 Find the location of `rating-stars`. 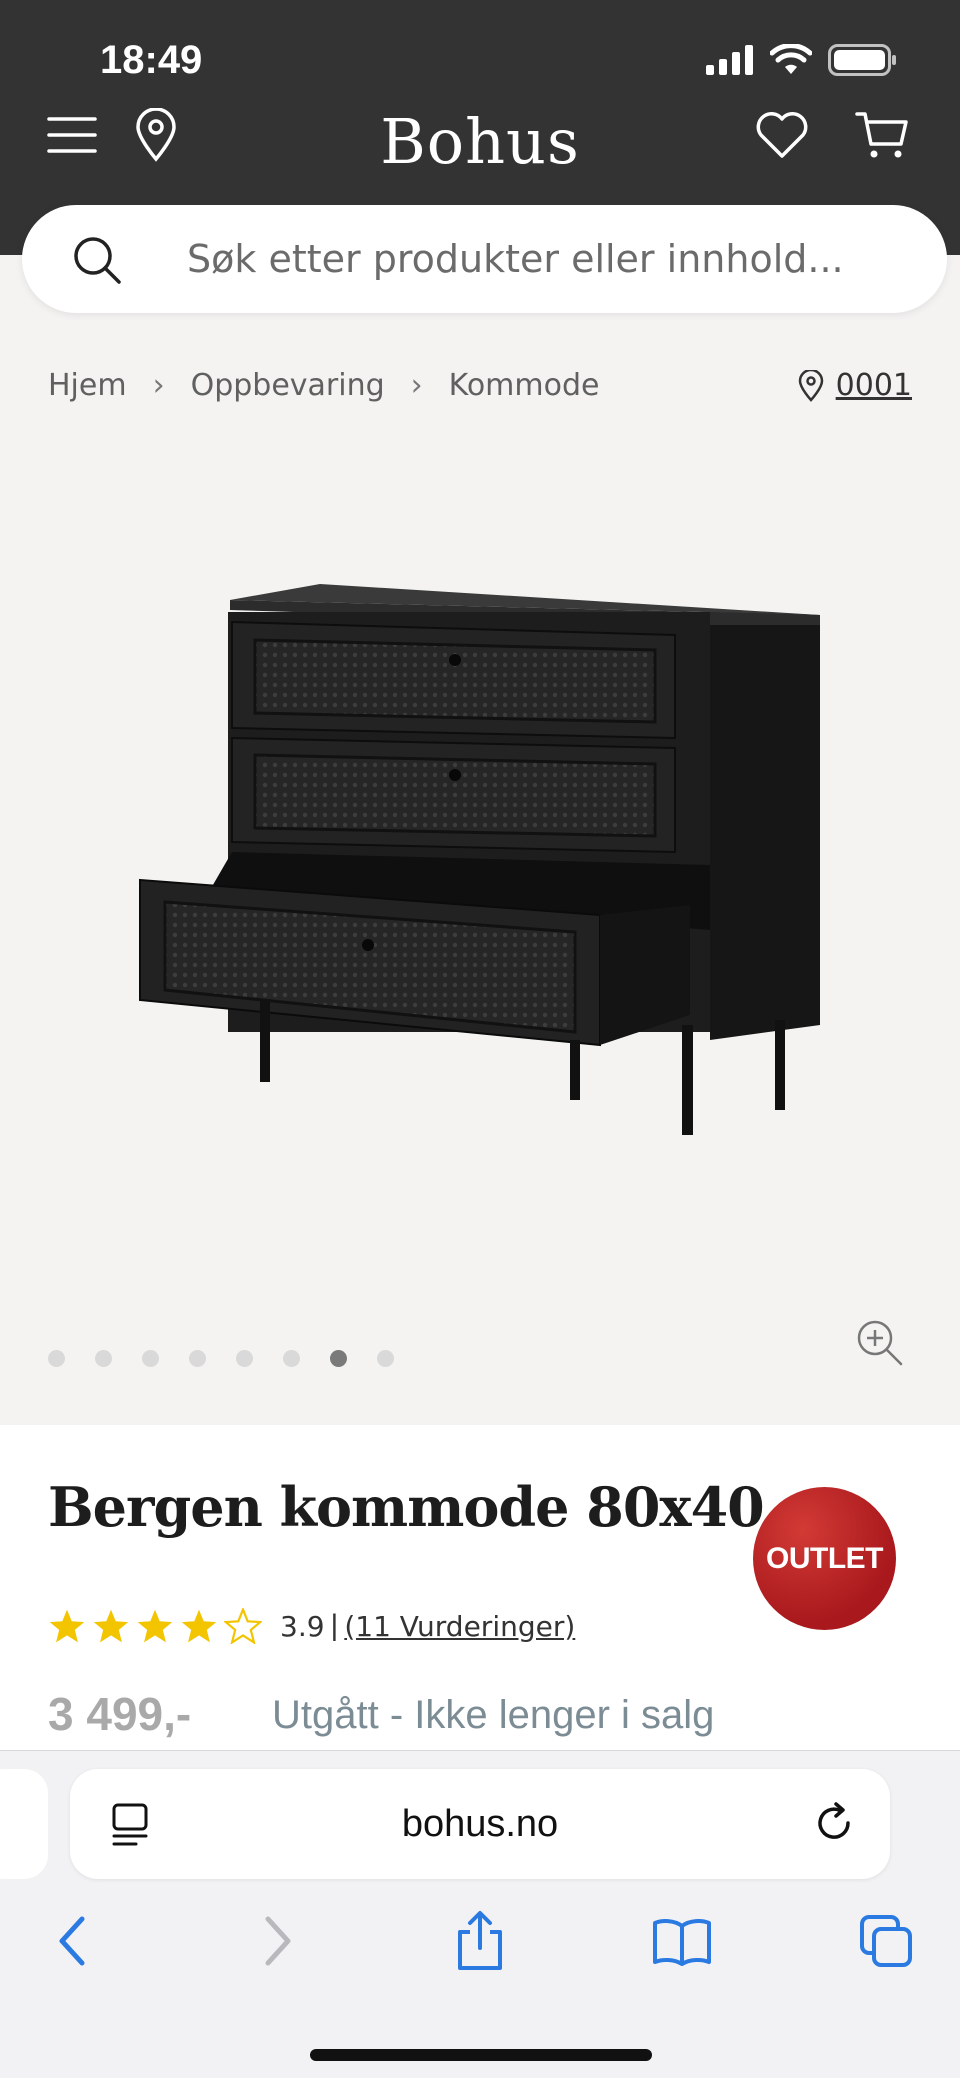

rating-stars is located at coordinates (155, 1626).